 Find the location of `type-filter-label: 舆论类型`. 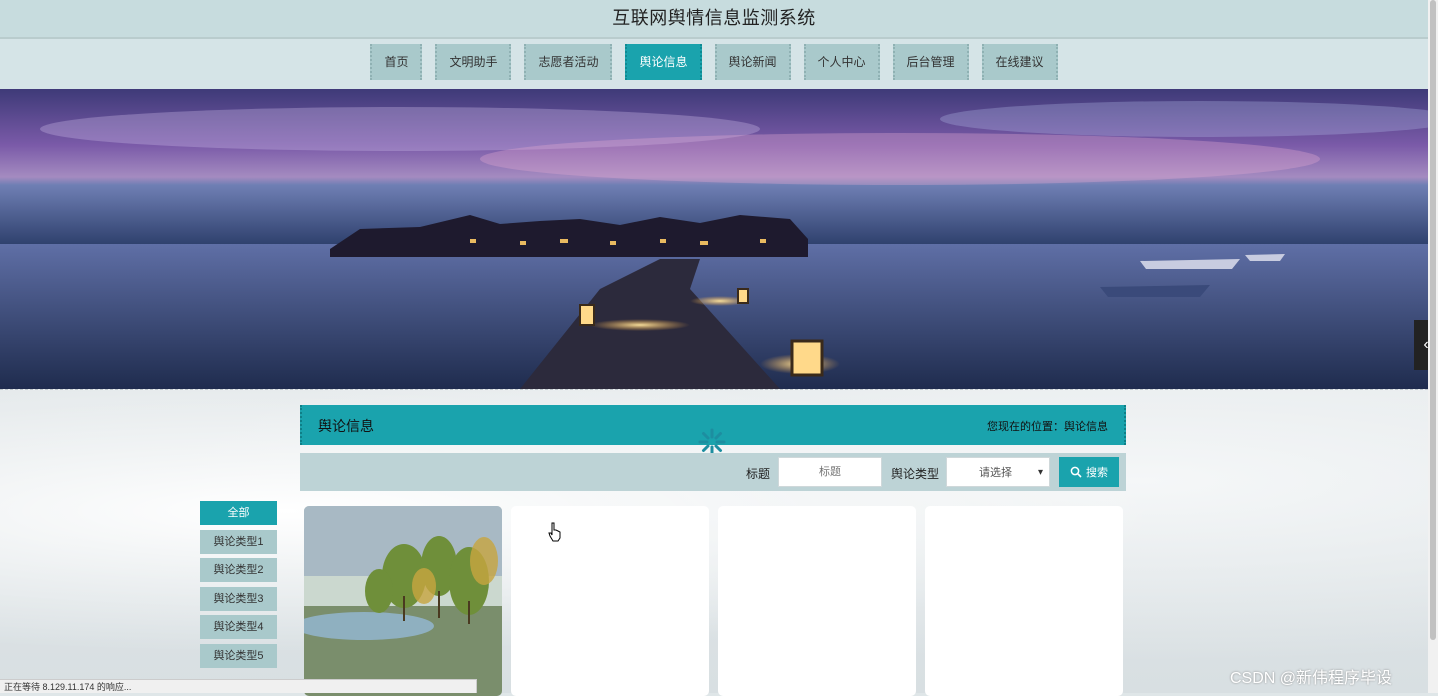

type-filter-label: 舆论类型 is located at coordinates (915, 474).